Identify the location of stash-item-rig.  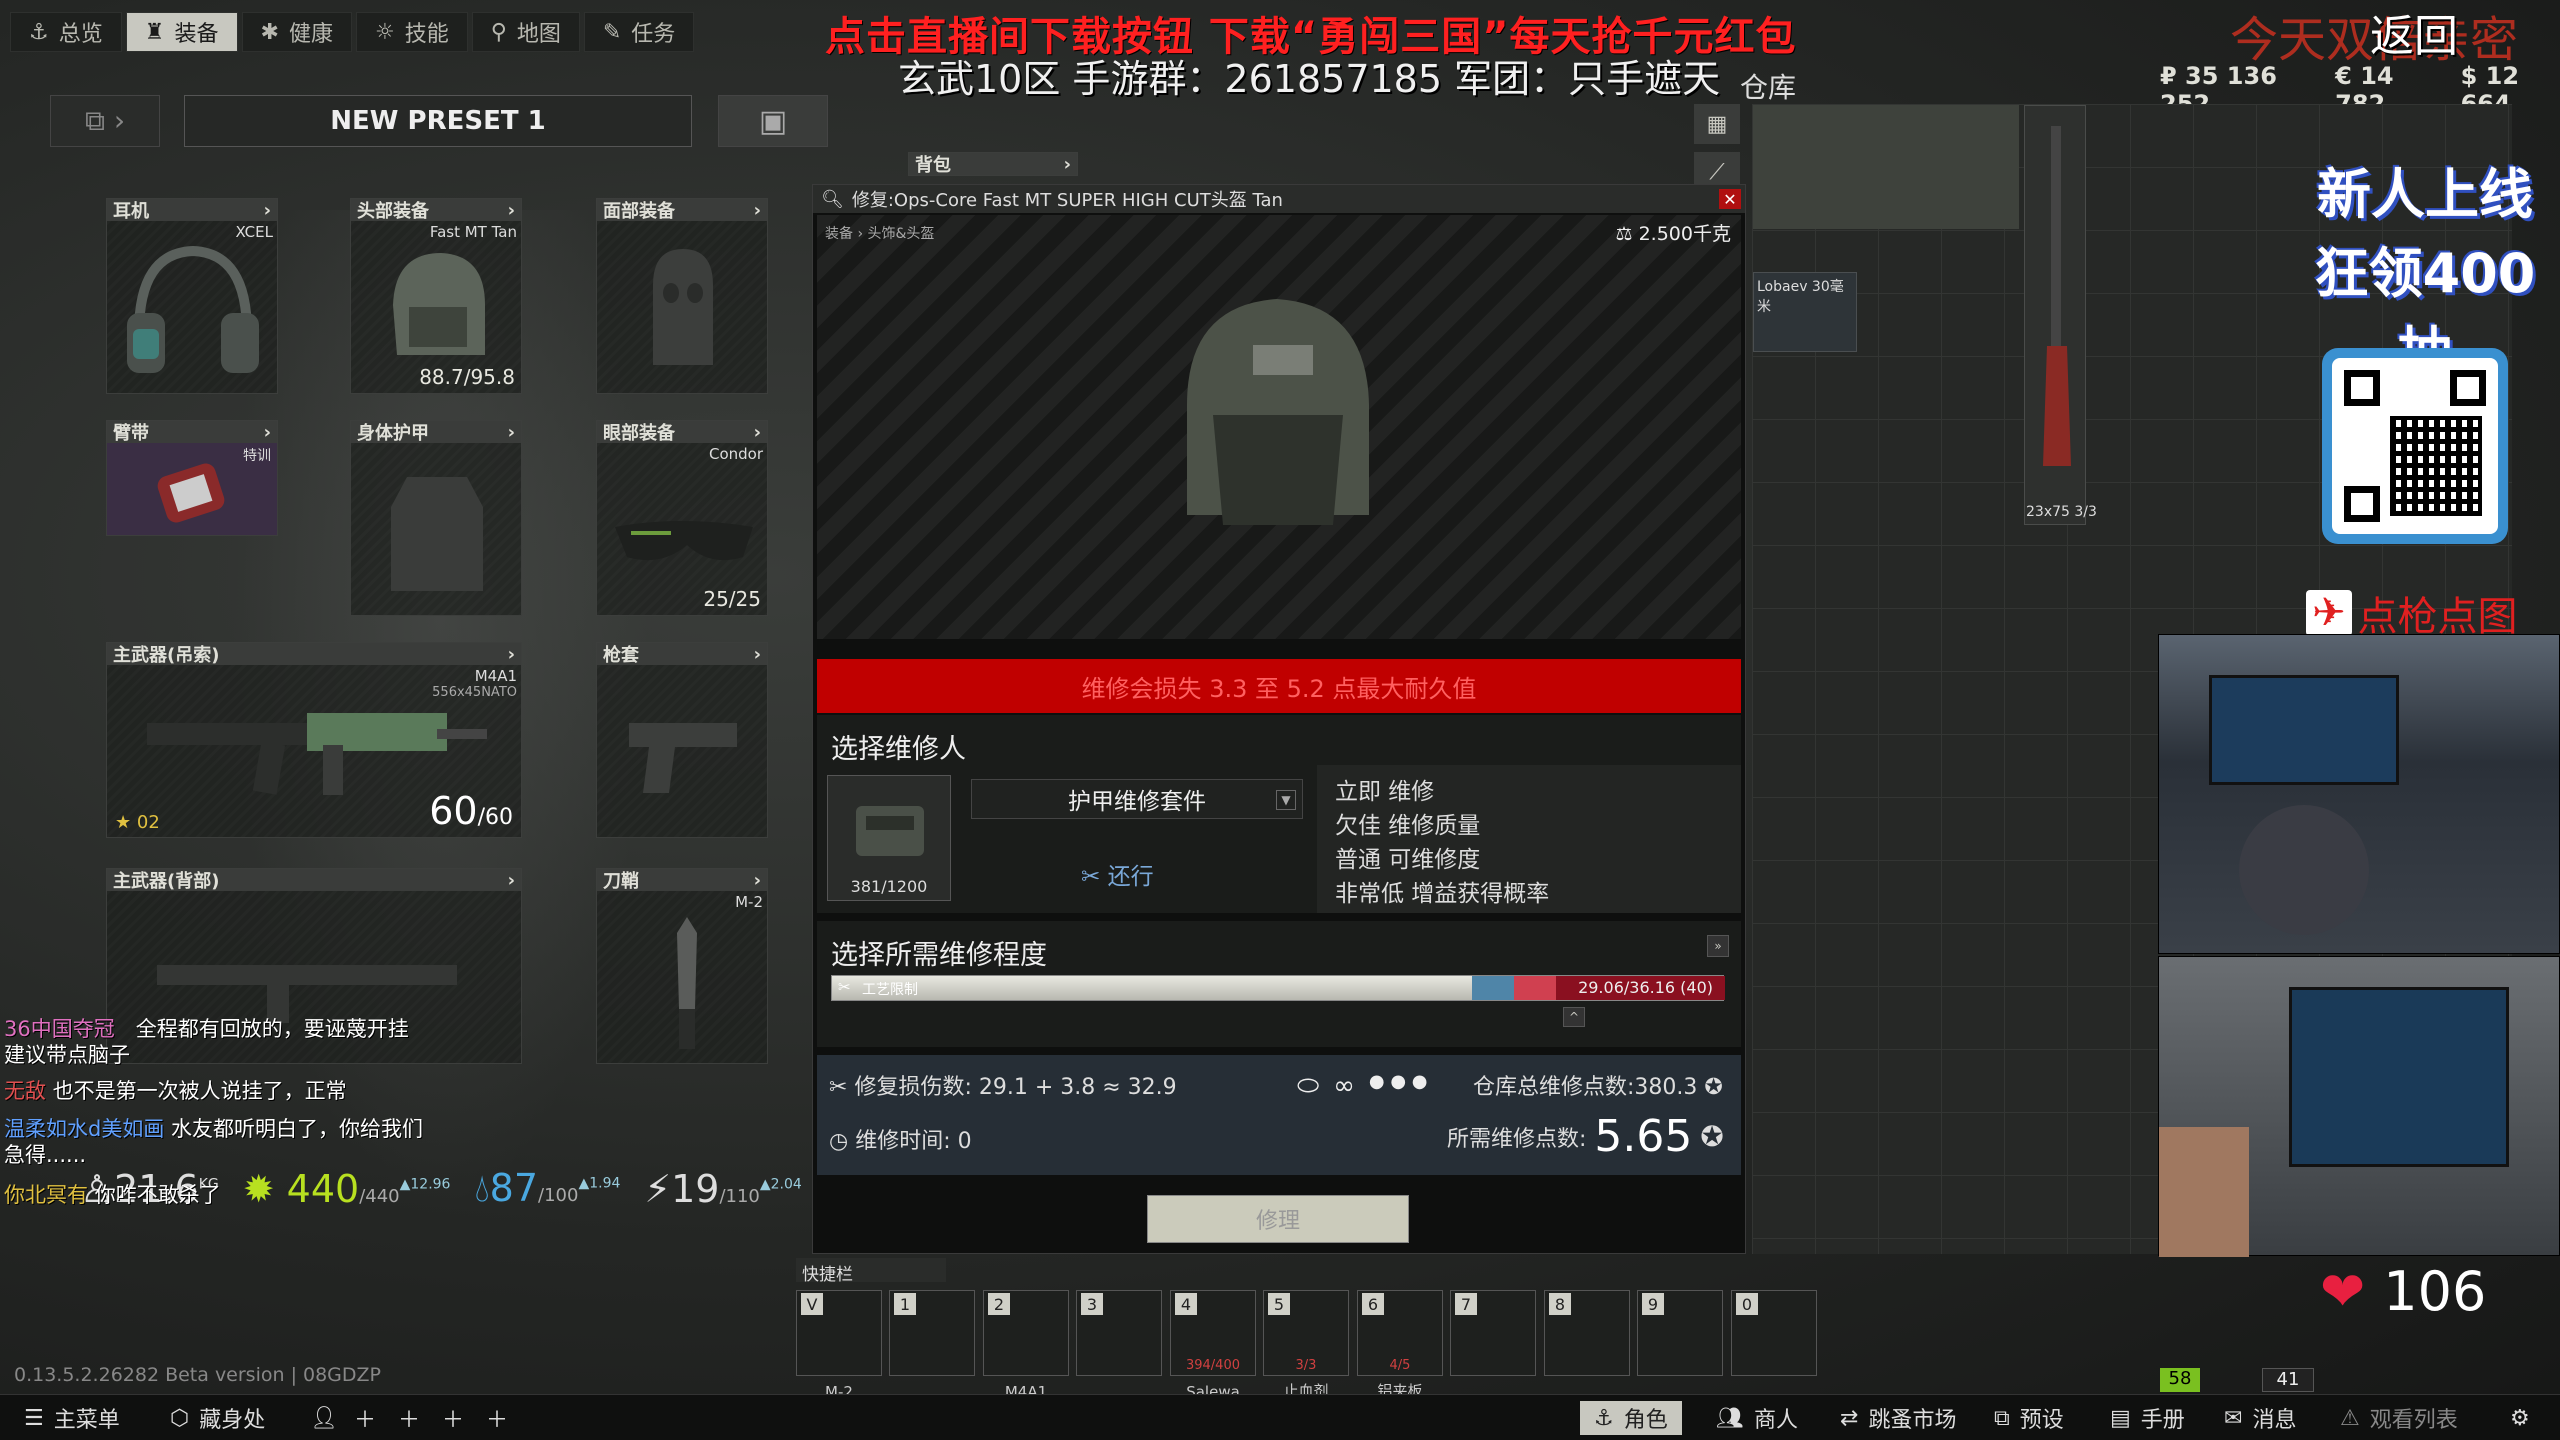
(1886, 167).